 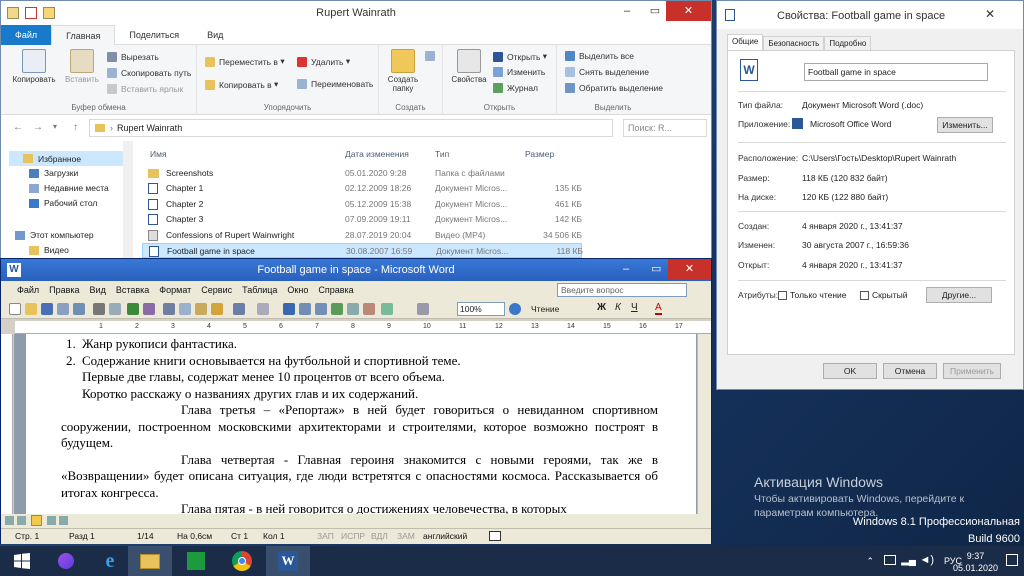 I want to click on back-arrow-icon: ←, so click(x=18, y=127).